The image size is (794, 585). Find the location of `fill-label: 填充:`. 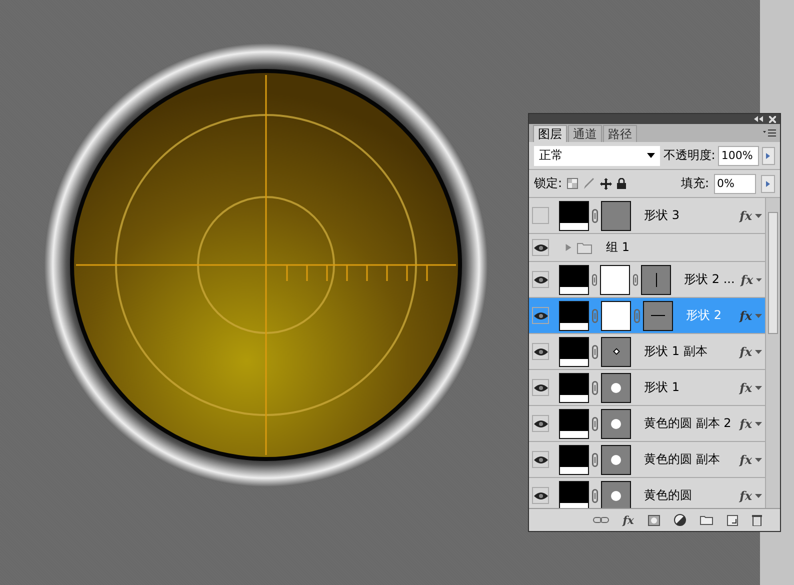

fill-label: 填充: is located at coordinates (694, 183).